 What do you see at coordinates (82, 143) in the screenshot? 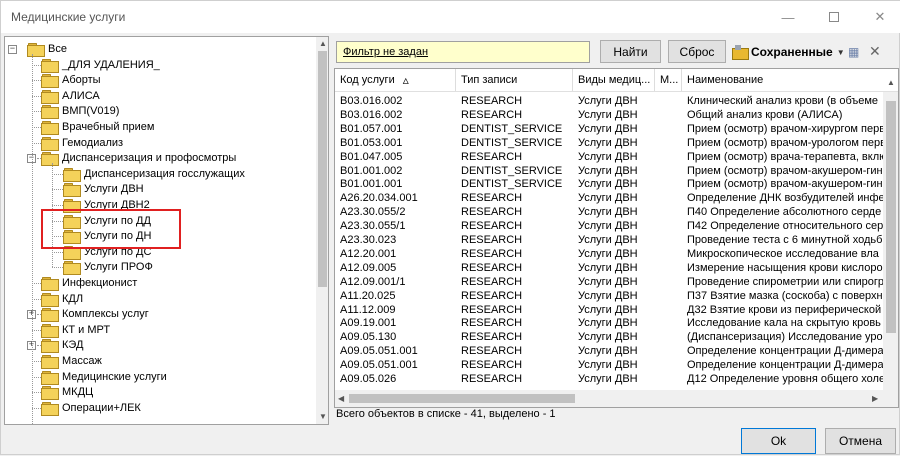
I see `tree-item: Гемодиализ` at bounding box center [82, 143].